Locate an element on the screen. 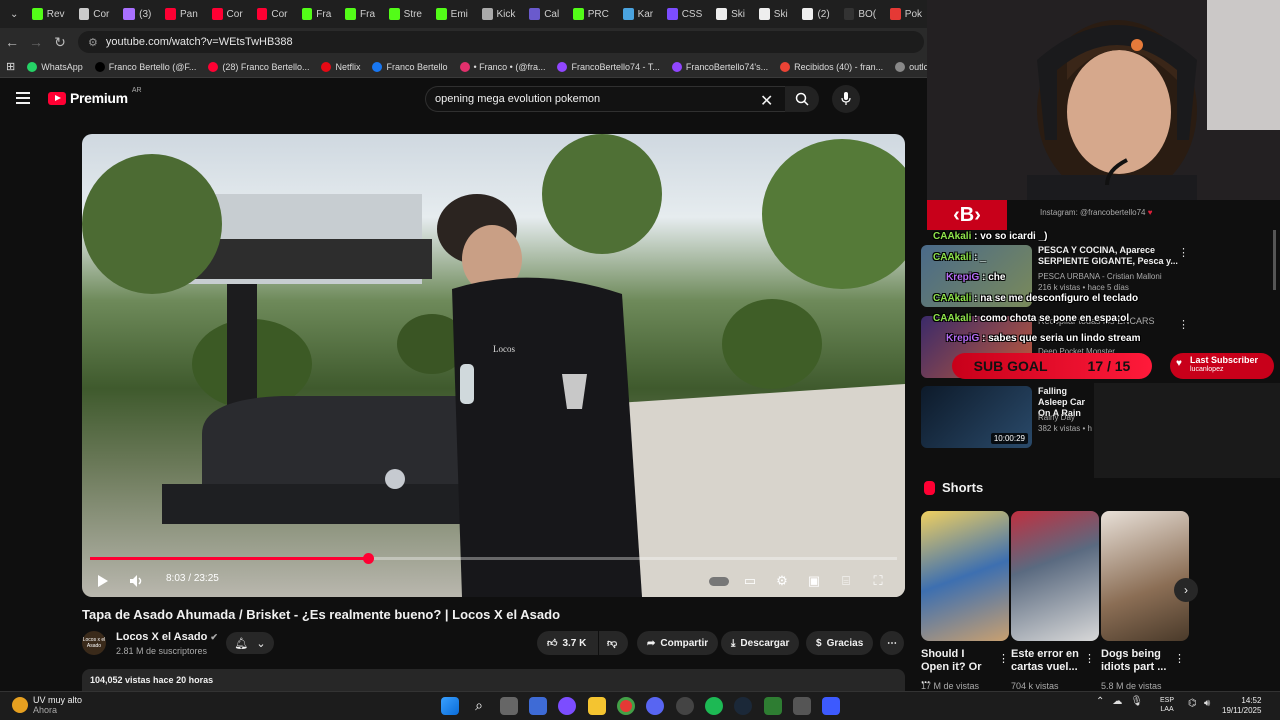 The width and height of the screenshot is (1280, 720). url-field: ⚙ youtube.com/watch?v=WEtsTwHB388 is located at coordinates (501, 42).